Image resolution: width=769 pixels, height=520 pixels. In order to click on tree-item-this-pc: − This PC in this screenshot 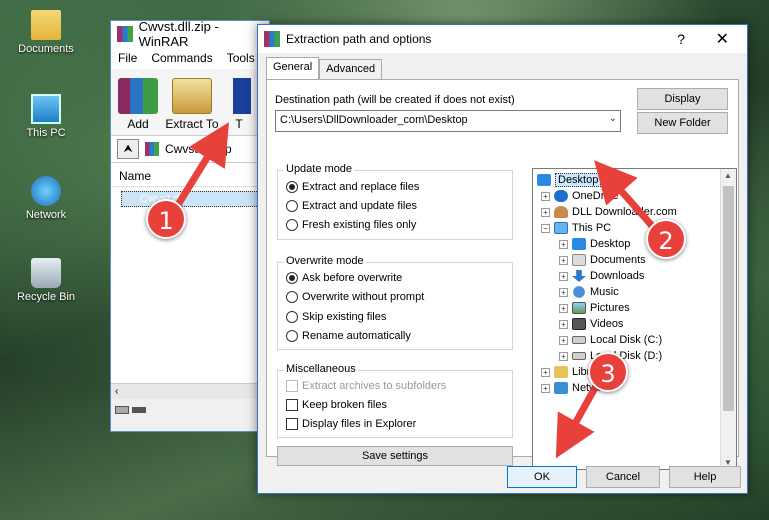, I will do `click(576, 228)`.